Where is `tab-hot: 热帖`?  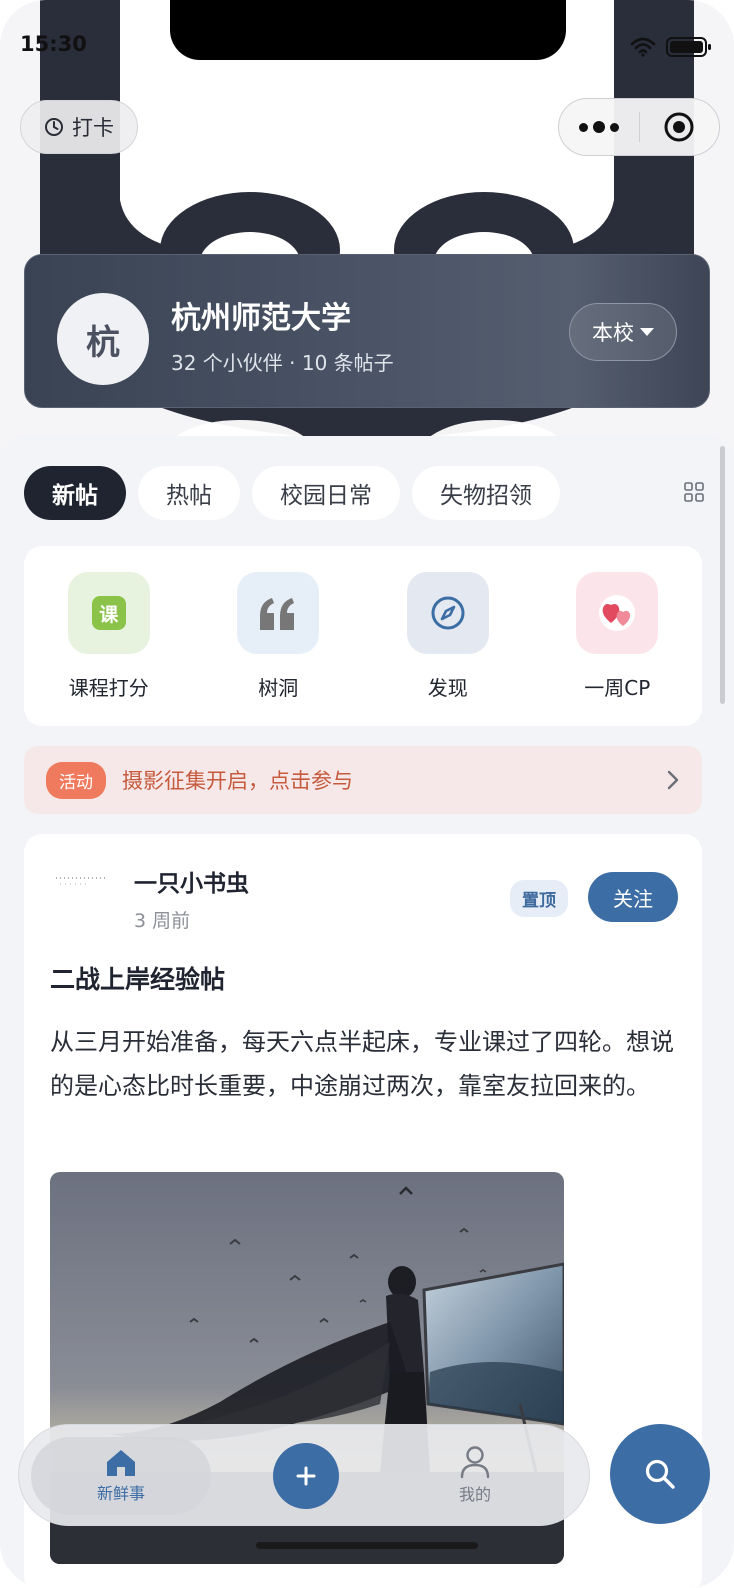
tab-hot: 热帖 is located at coordinates (189, 493).